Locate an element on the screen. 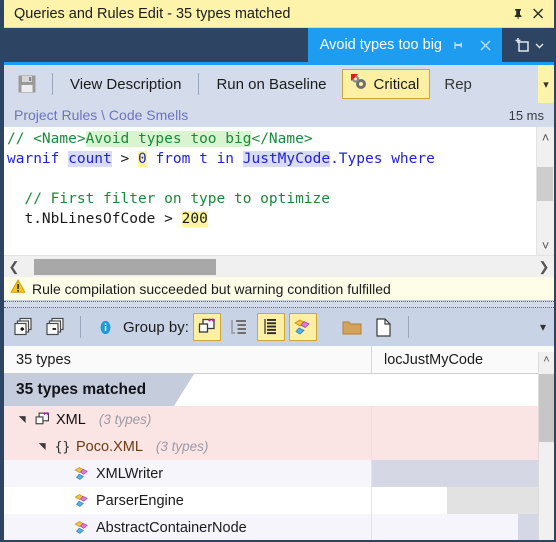 This screenshot has width=556, height=542. critical-button: Critical is located at coordinates (386, 84).